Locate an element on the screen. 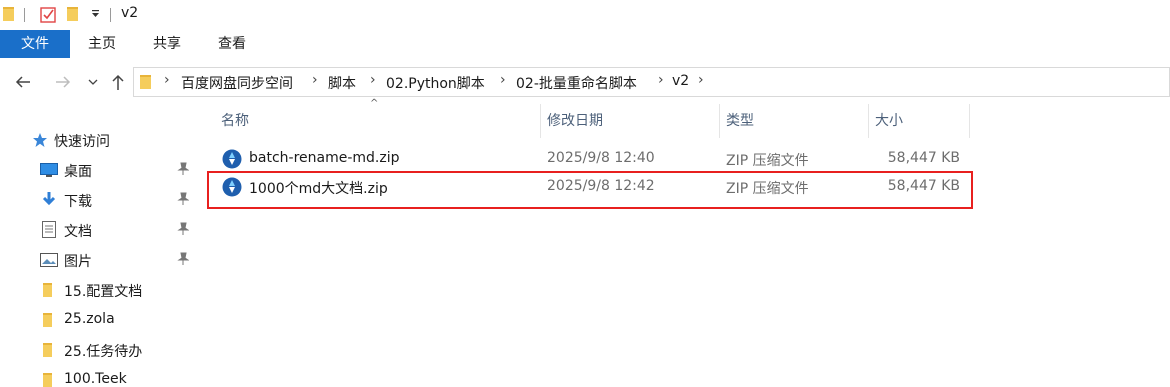 The height and width of the screenshot is (387, 1170). sidebar-item-folder: 100.Teek is located at coordinates (102, 376).